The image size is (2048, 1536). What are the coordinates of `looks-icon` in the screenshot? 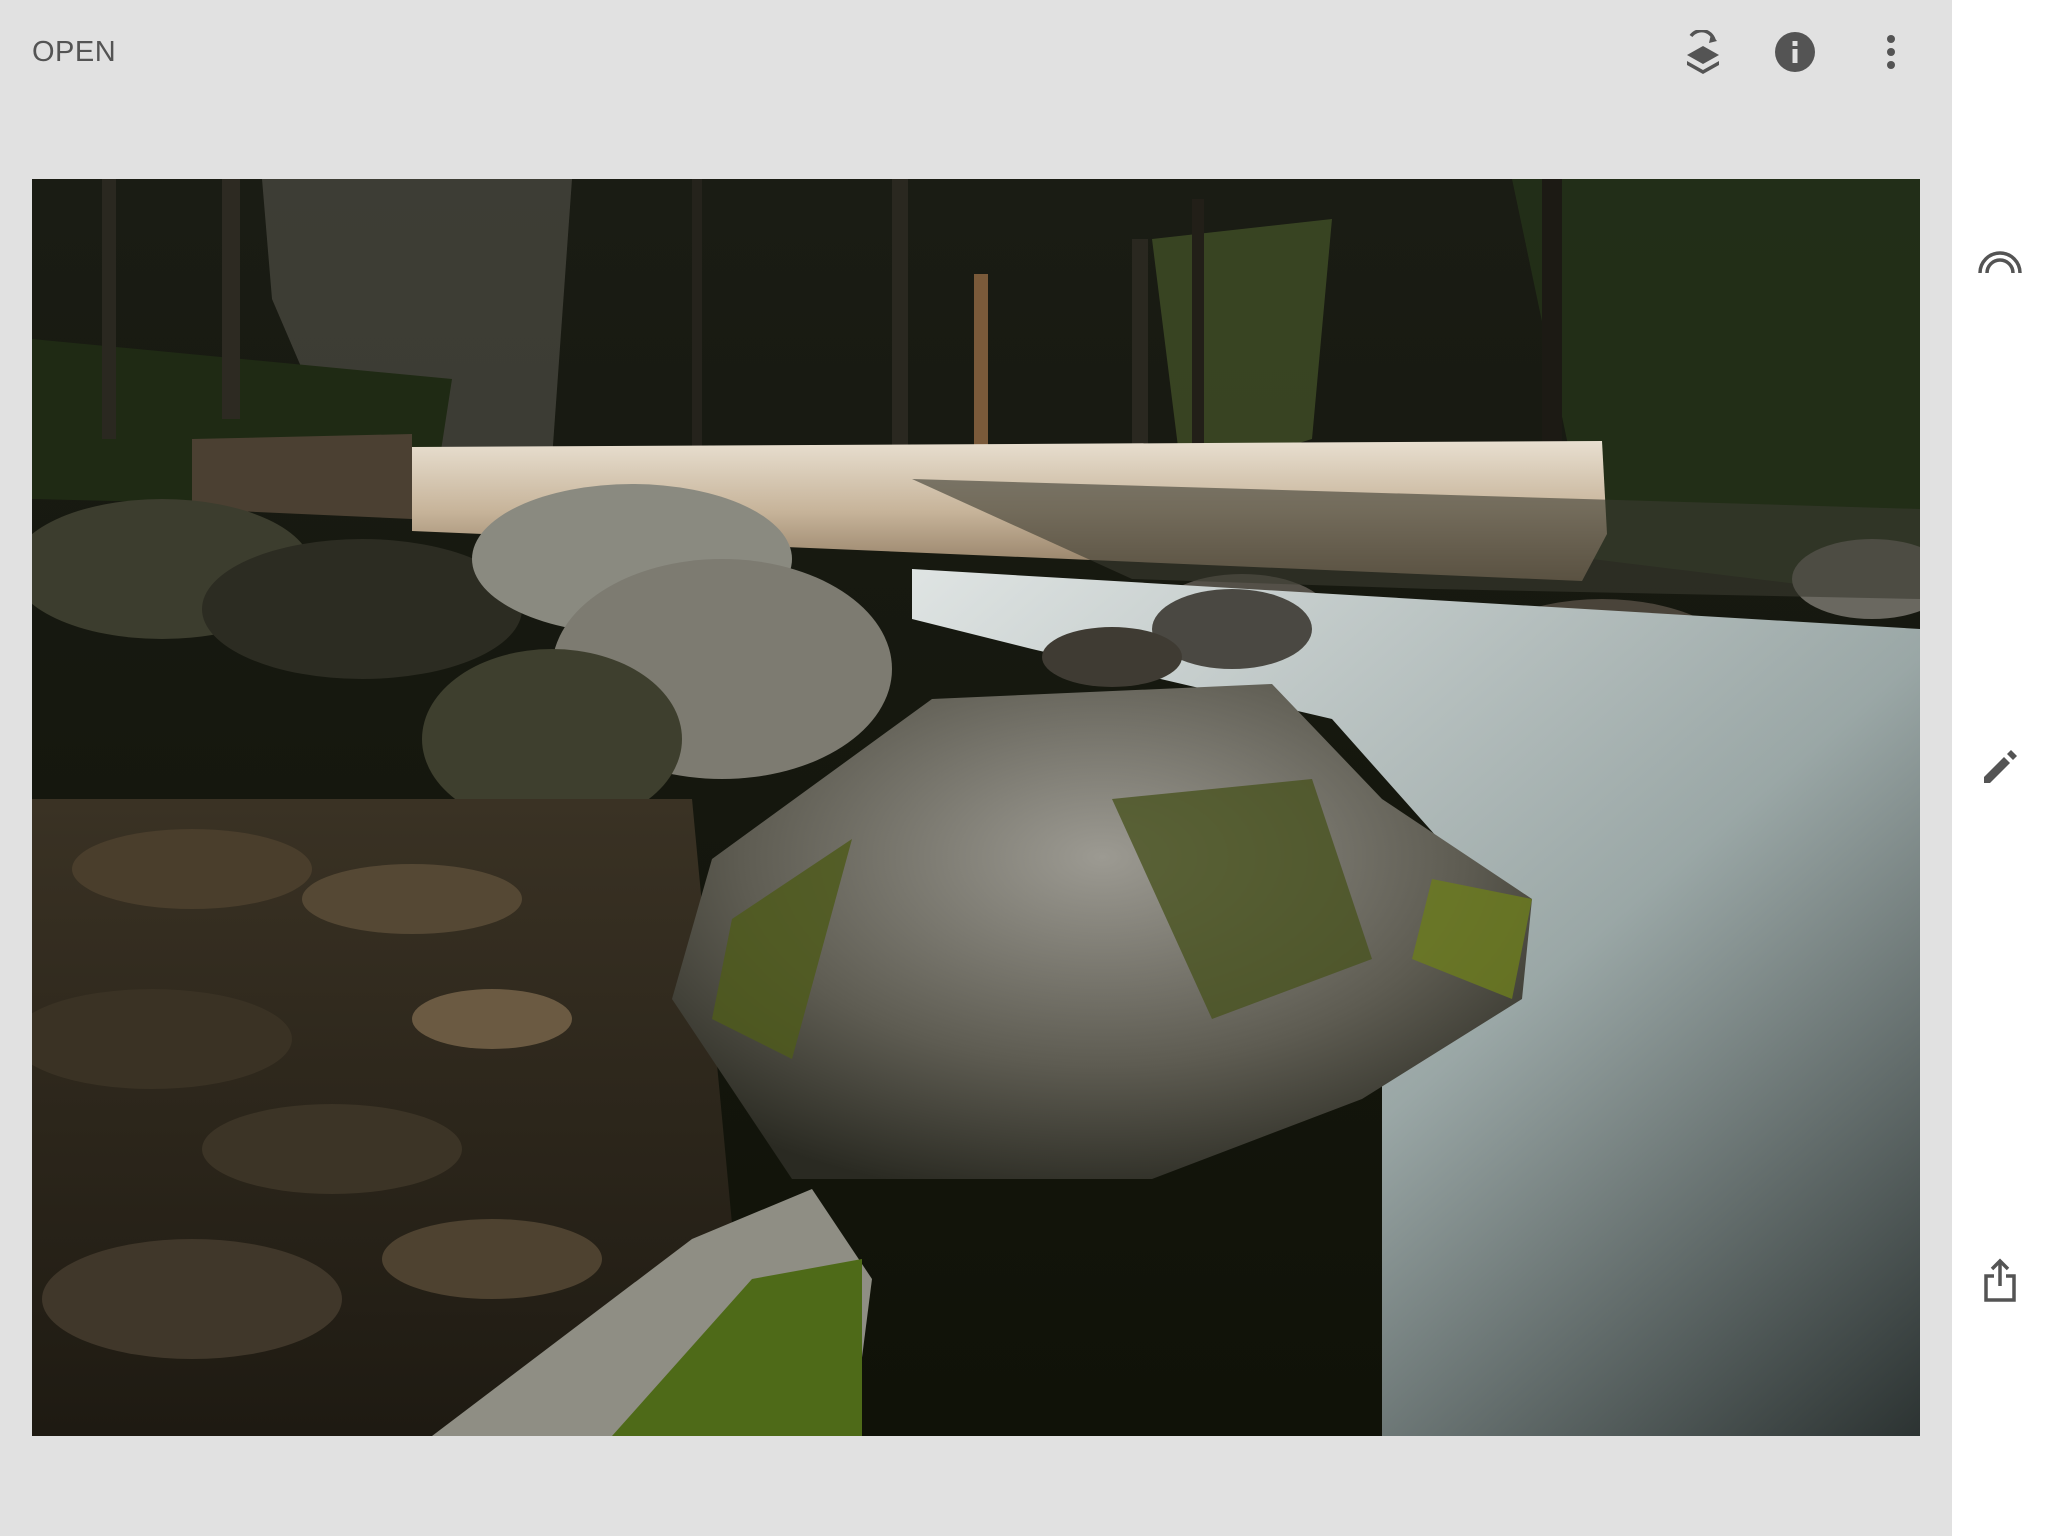 It's located at (2000, 260).